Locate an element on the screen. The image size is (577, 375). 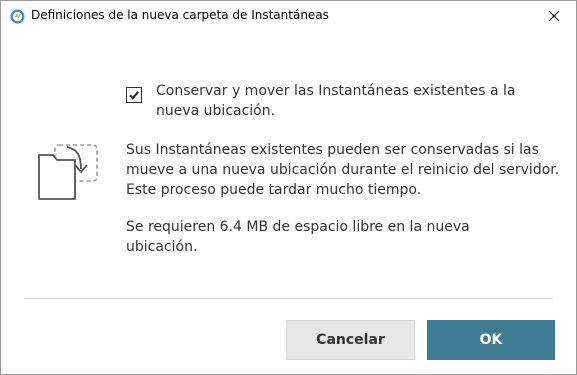
preserve-snapshots-checkbox is located at coordinates (134, 95).